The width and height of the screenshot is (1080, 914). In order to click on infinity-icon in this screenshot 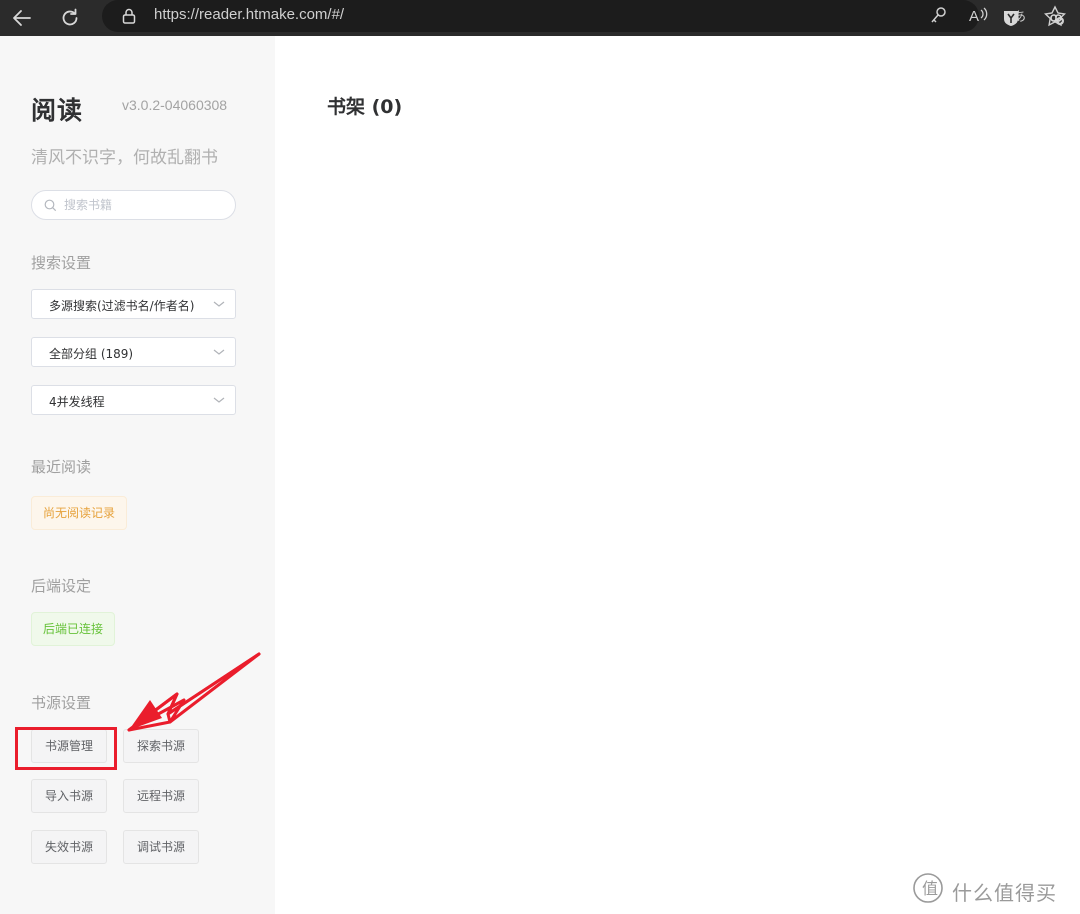, I will do `click(1056, 18)`.